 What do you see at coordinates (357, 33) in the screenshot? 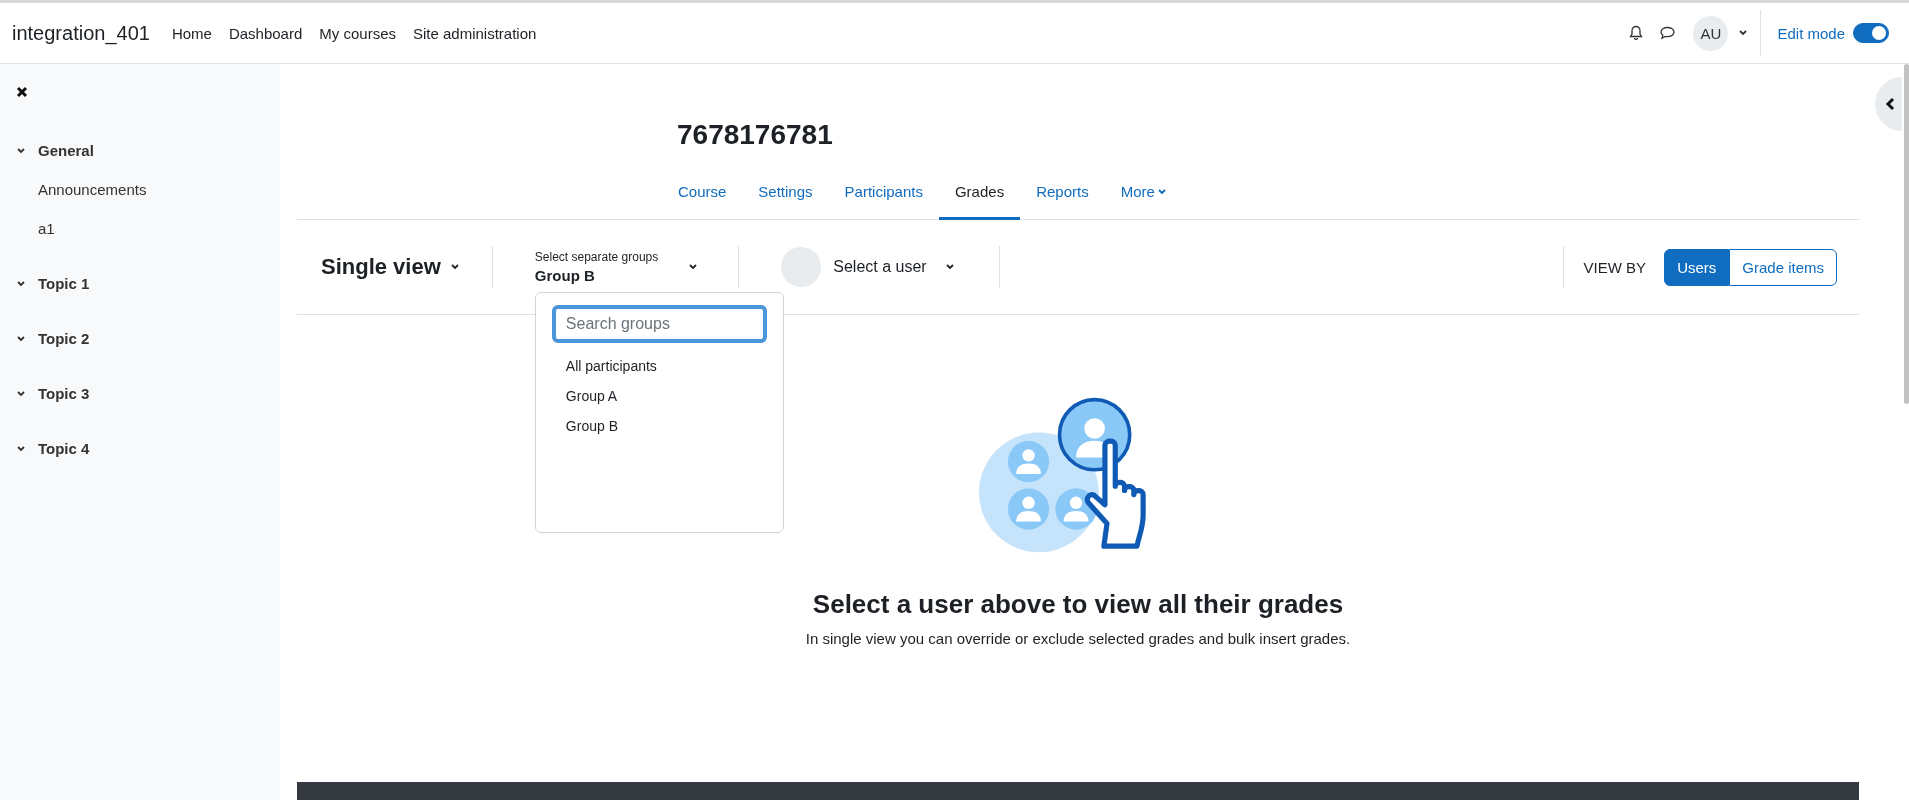
I see `nav-link: My courses` at bounding box center [357, 33].